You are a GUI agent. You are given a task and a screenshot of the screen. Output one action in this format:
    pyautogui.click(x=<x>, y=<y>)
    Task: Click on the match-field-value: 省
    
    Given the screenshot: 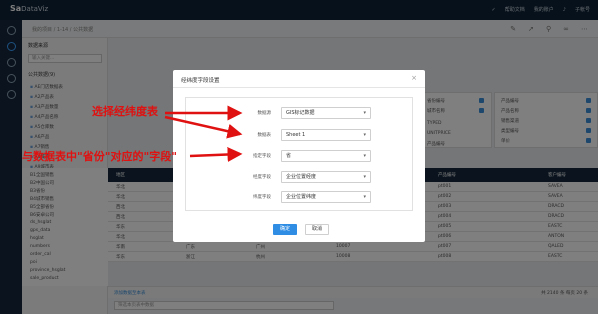 What is the action you would take?
    pyautogui.click(x=289, y=156)
    